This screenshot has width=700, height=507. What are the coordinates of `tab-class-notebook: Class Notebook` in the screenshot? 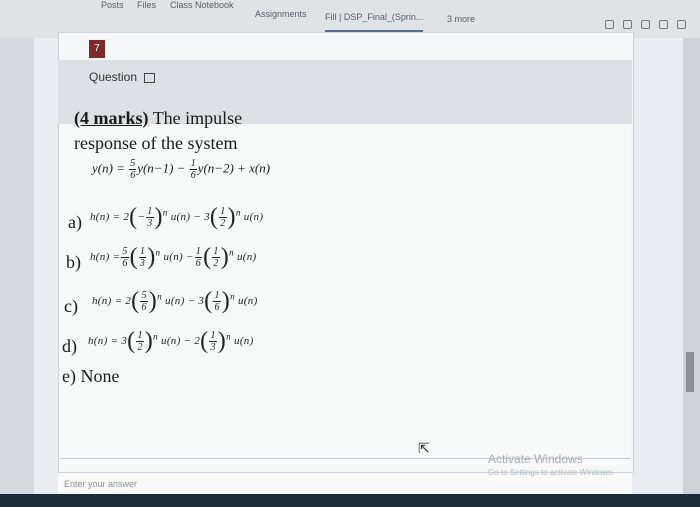 It's located at (202, 5).